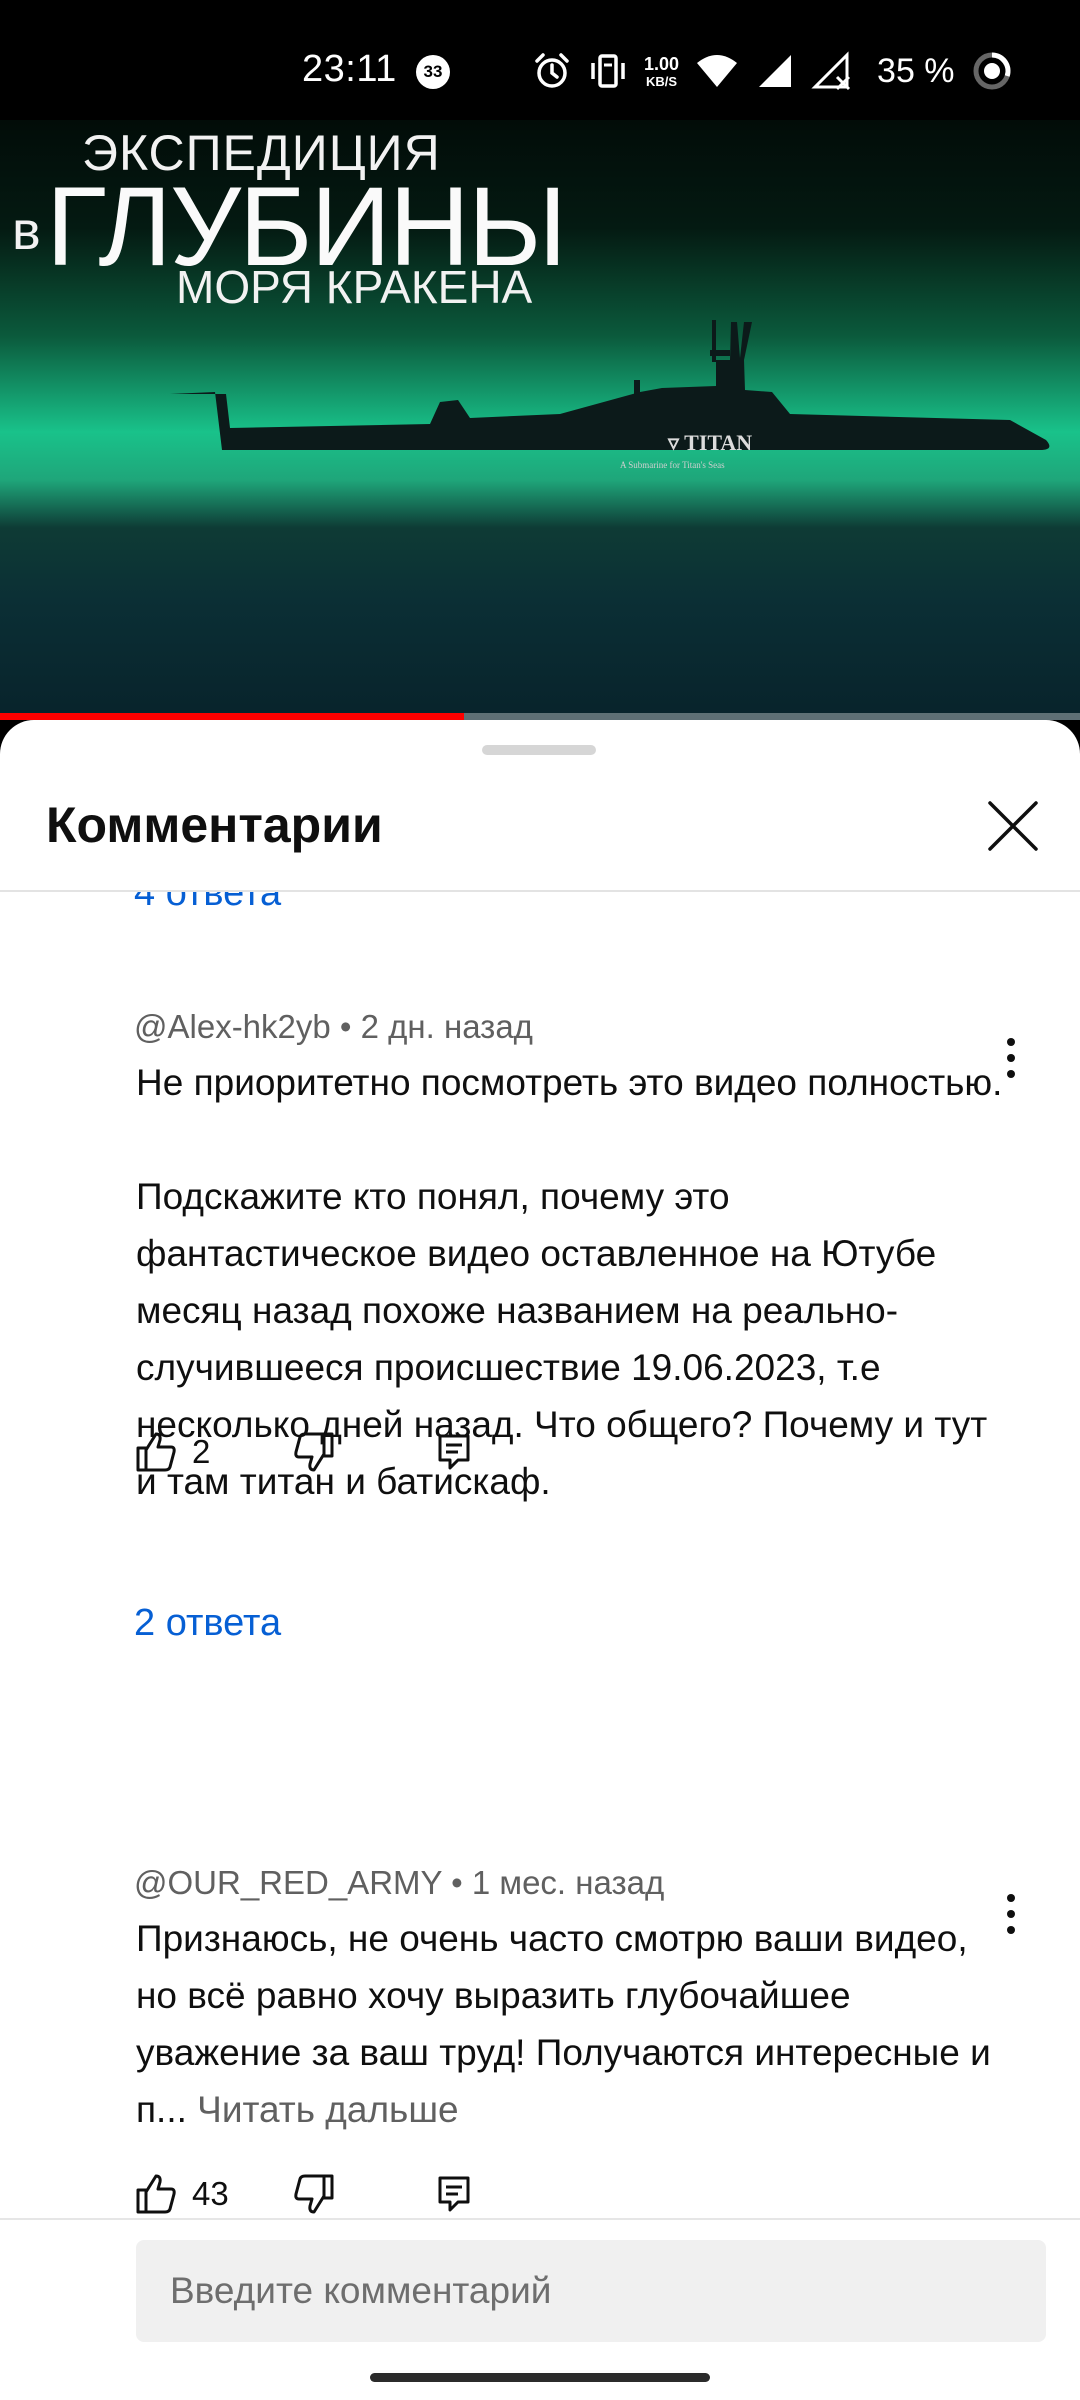  I want to click on comment-time: 1 мес. назад, so click(568, 1882).